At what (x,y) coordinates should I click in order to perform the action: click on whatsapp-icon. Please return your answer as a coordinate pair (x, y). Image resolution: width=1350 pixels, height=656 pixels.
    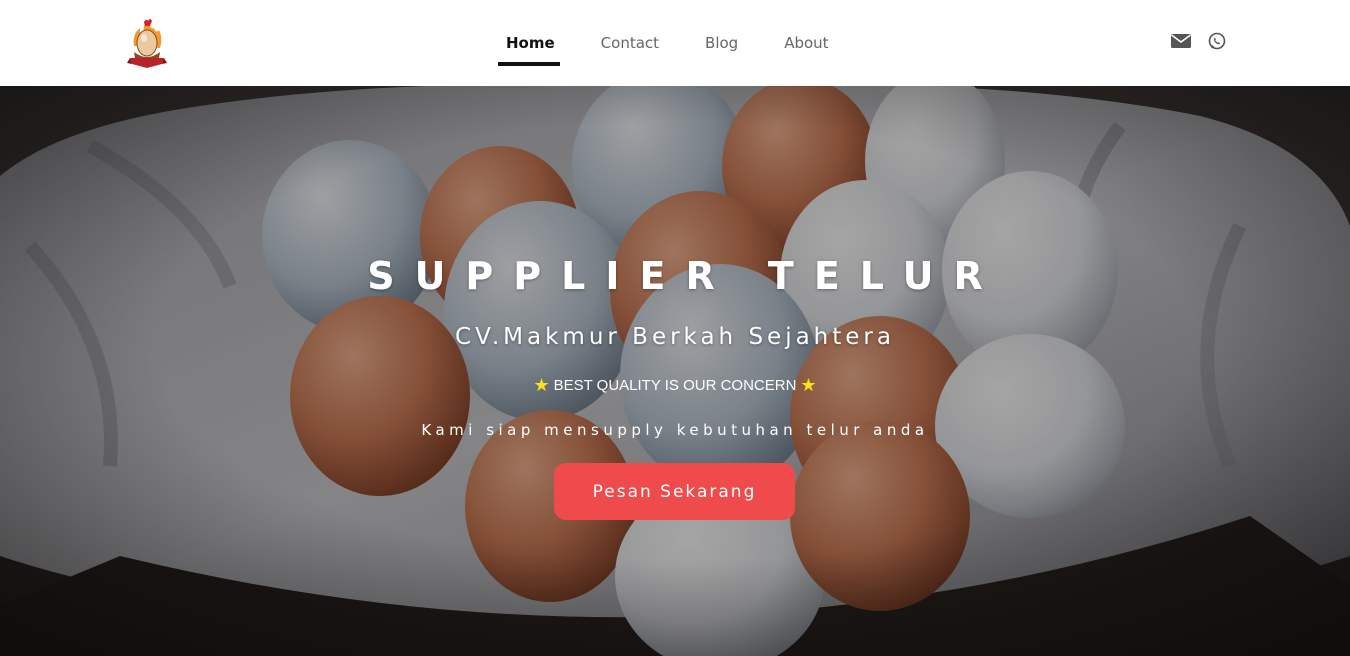
    Looking at the image, I should click on (1217, 41).